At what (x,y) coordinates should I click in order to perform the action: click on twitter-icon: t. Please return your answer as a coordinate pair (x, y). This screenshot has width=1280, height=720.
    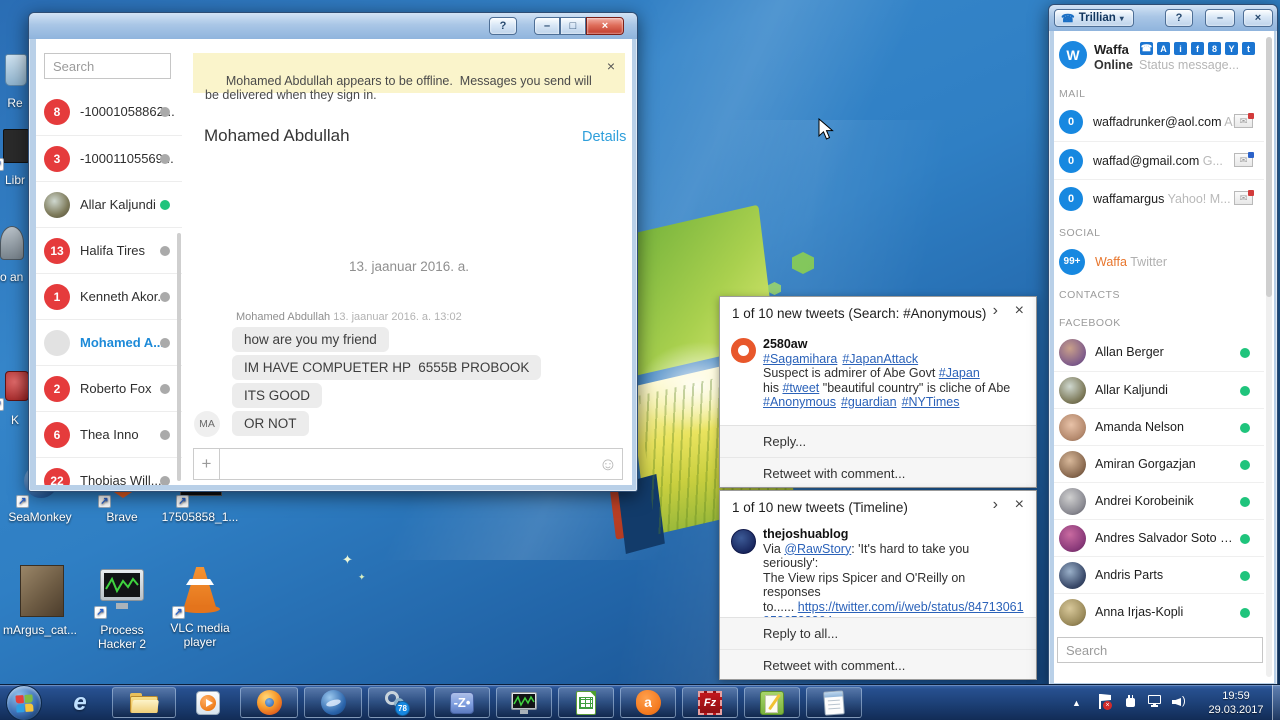
    Looking at the image, I should click on (1248, 48).